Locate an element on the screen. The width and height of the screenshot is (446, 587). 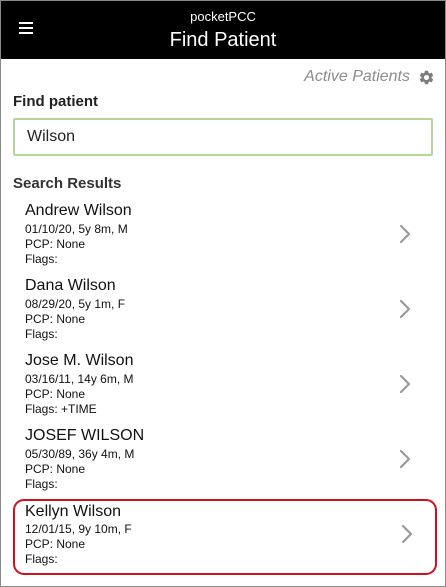
patient-dob: 12/01/15, 9y 10m, F is located at coordinates (78, 529).